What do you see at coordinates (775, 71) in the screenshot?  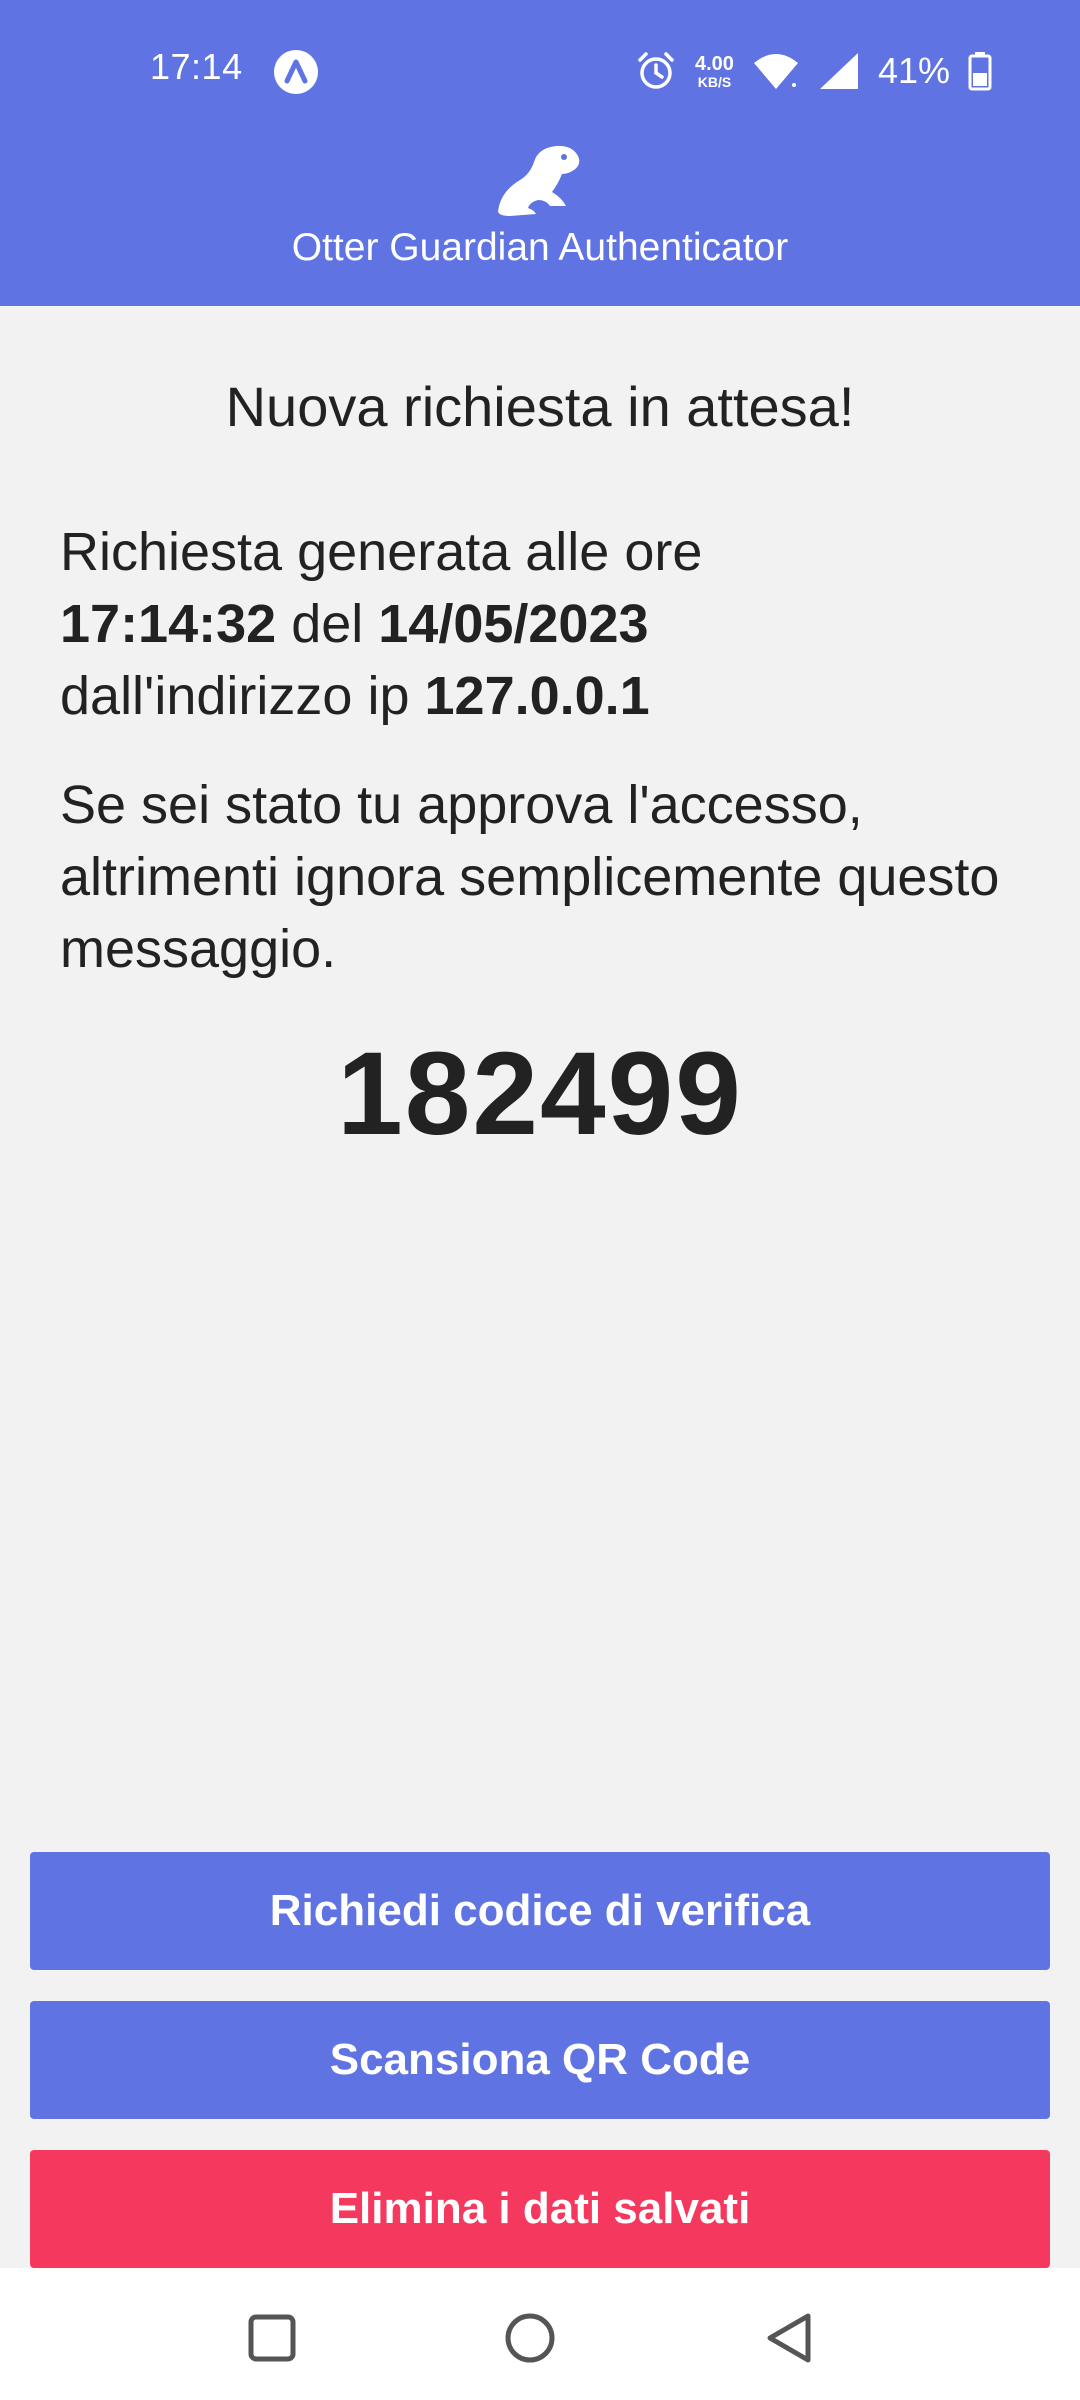 I see `wifi-icon` at bounding box center [775, 71].